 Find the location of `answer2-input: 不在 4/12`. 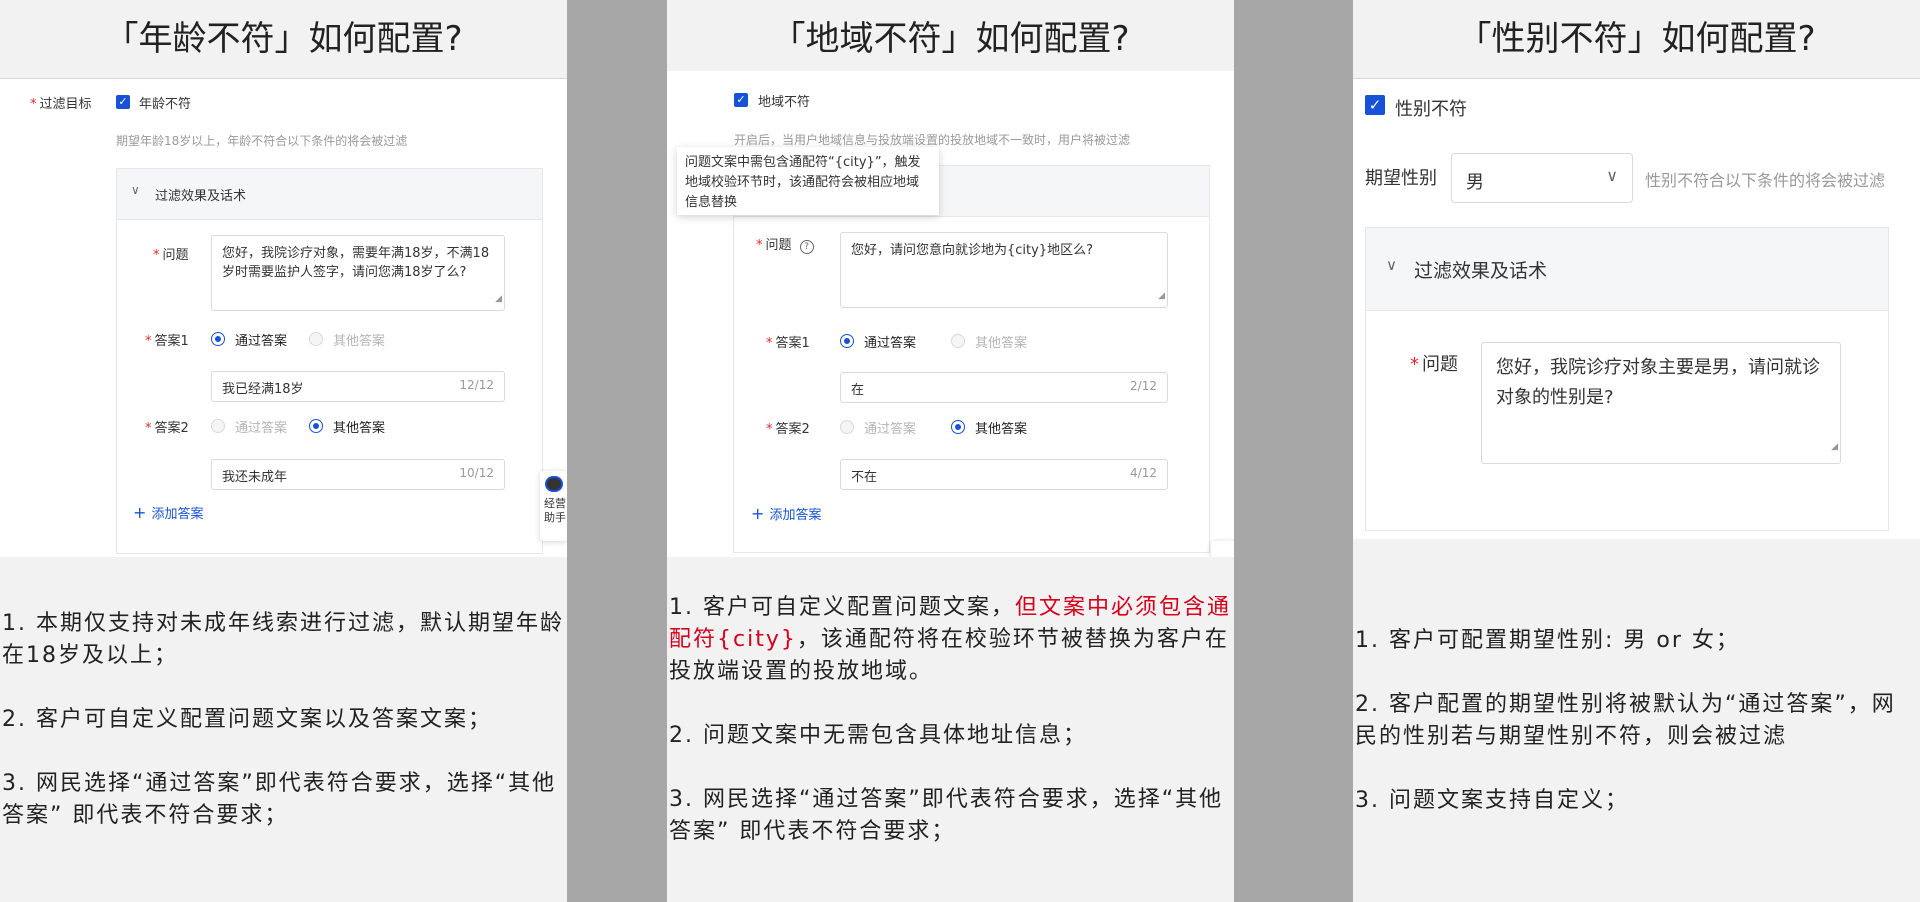

answer2-input: 不在 4/12 is located at coordinates (1004, 474).